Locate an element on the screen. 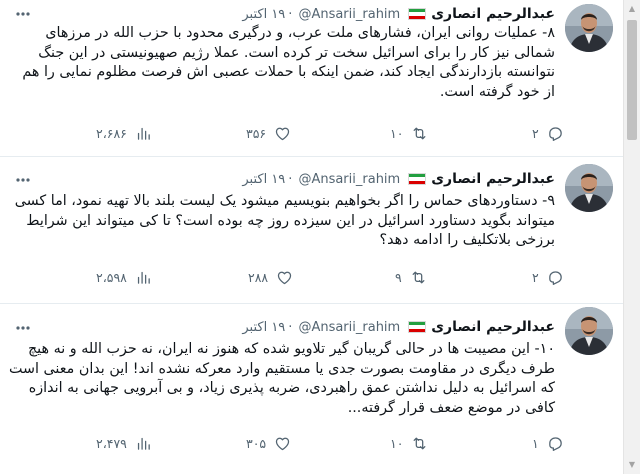 Image resolution: width=640 pixels, height=474 pixels. views-count: ۲،۶۸۶ is located at coordinates (111, 133).